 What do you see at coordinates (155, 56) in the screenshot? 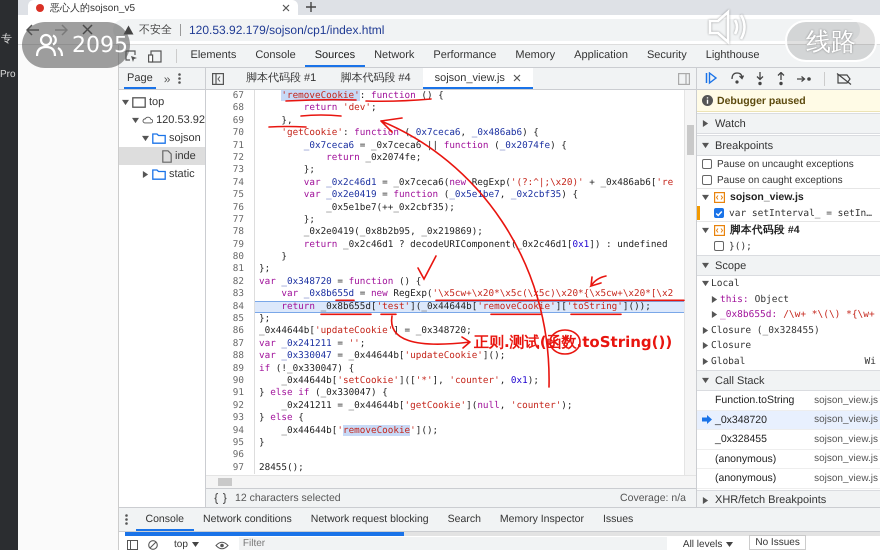
I see `device-icon` at bounding box center [155, 56].